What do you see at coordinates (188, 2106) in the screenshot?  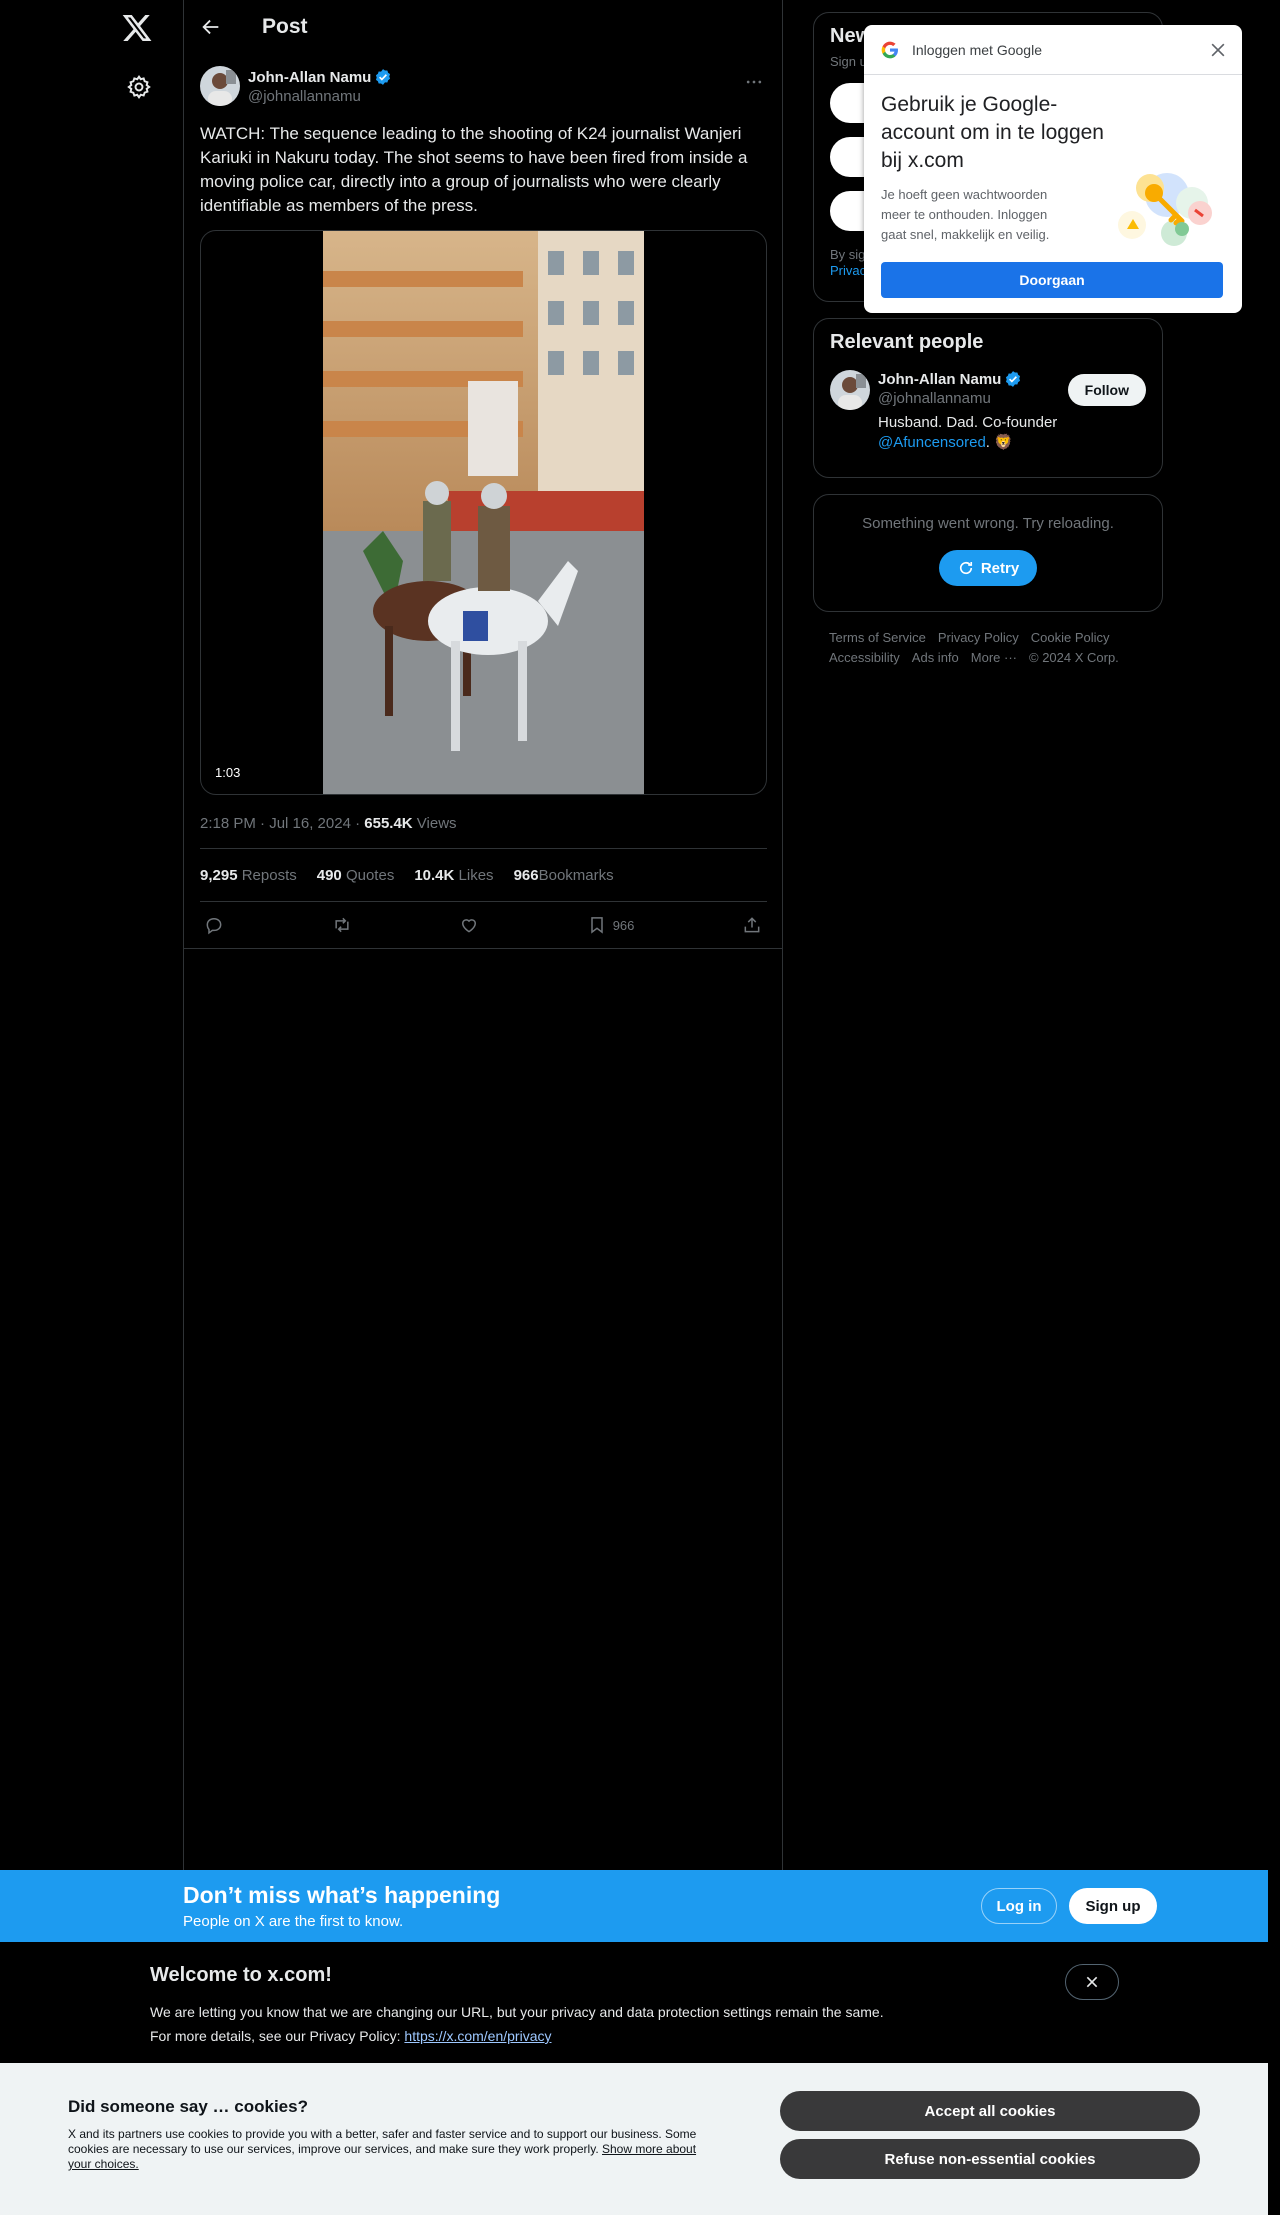 I see `cookie-title: Did someone say … cookies?` at bounding box center [188, 2106].